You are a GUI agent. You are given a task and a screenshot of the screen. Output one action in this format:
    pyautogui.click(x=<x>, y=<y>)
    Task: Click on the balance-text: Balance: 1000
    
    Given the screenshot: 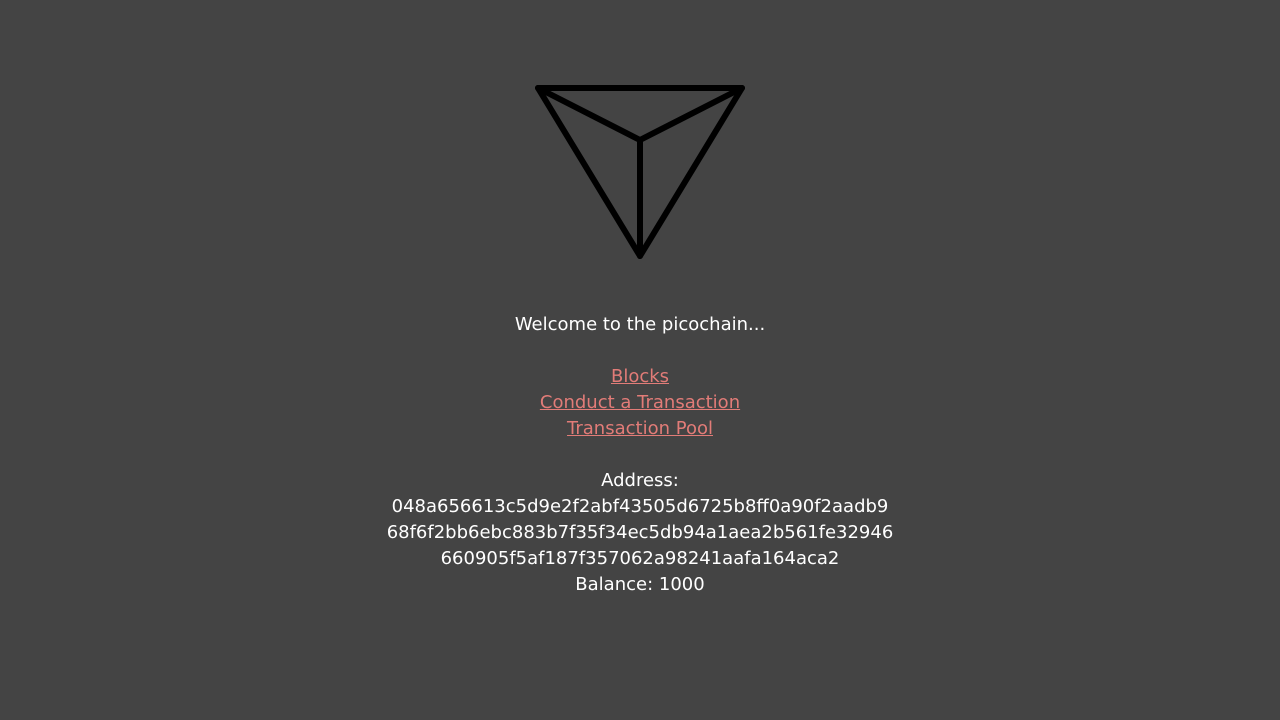 What is the action you would take?
    pyautogui.click(x=640, y=584)
    